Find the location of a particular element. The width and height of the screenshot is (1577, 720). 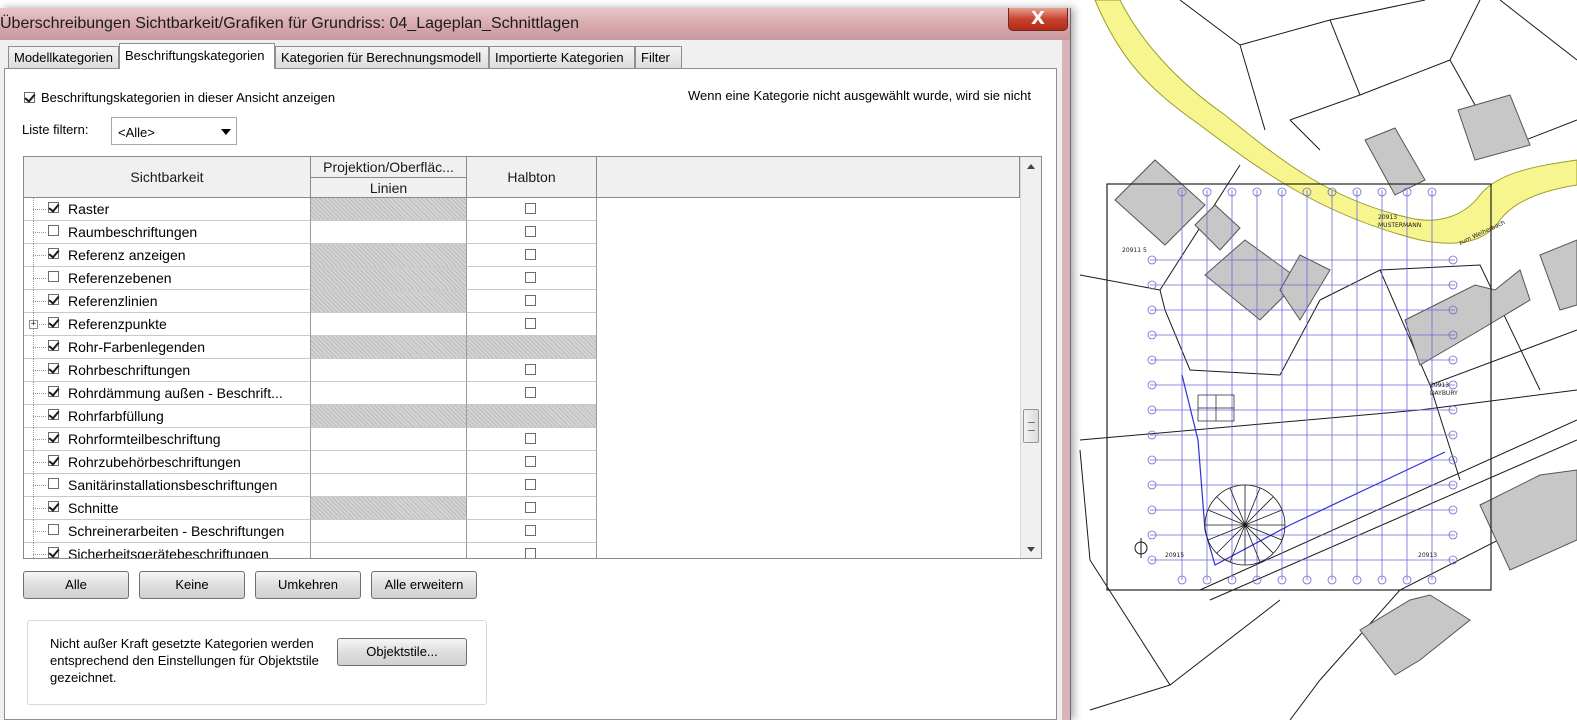

visibility-cell: Sanitärinstallationsbeschriftungen is located at coordinates (167, 485).